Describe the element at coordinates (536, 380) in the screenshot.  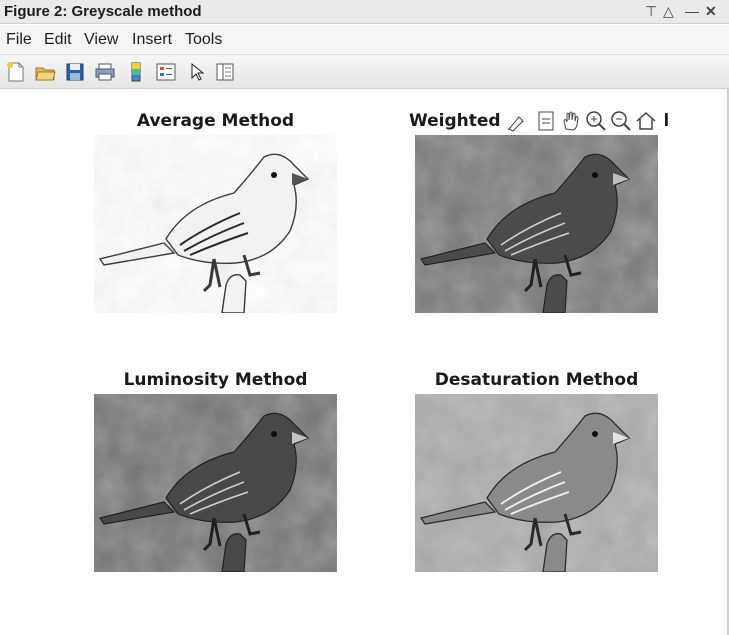
I see `panel-title-desaturation: Desaturation Method` at that location.